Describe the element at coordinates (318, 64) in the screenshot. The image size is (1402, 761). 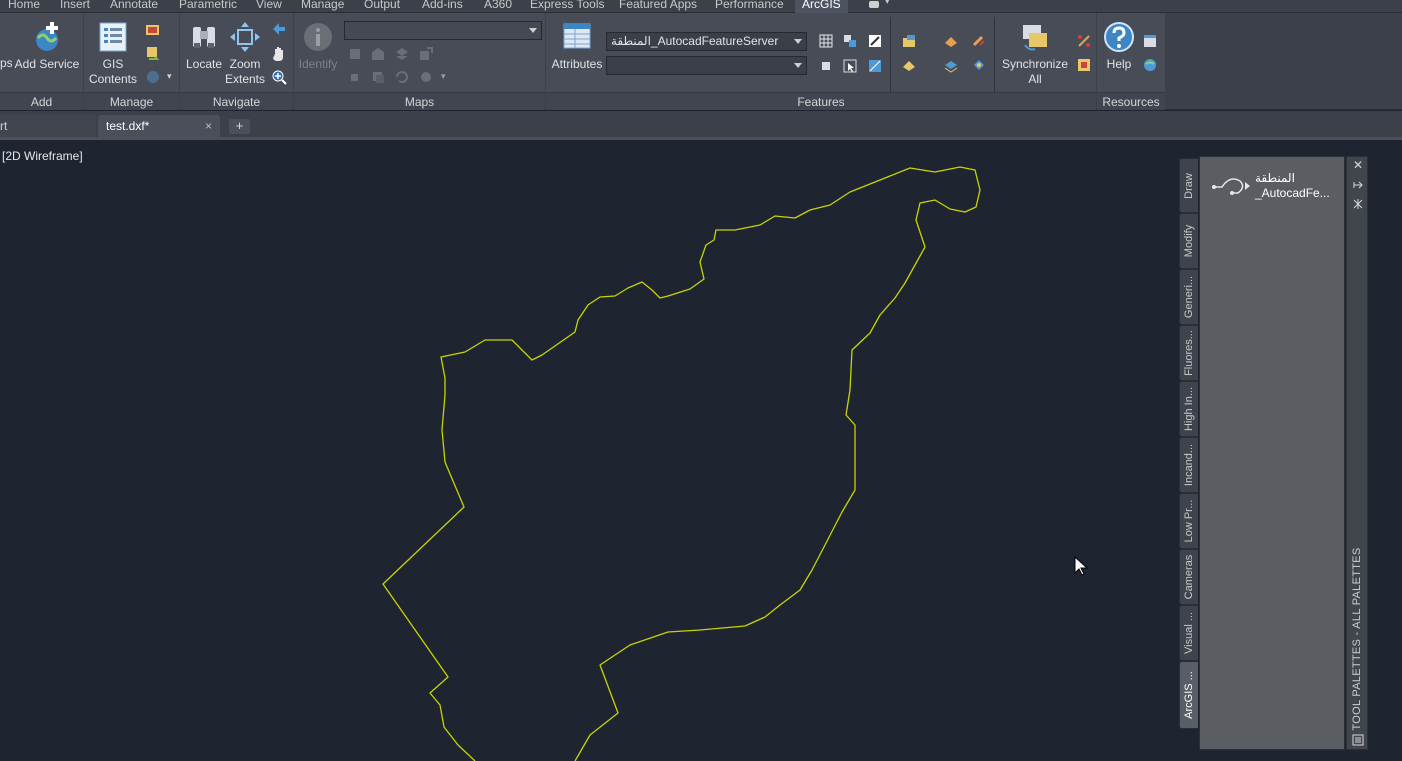
I see `identify-label: Identify` at that location.